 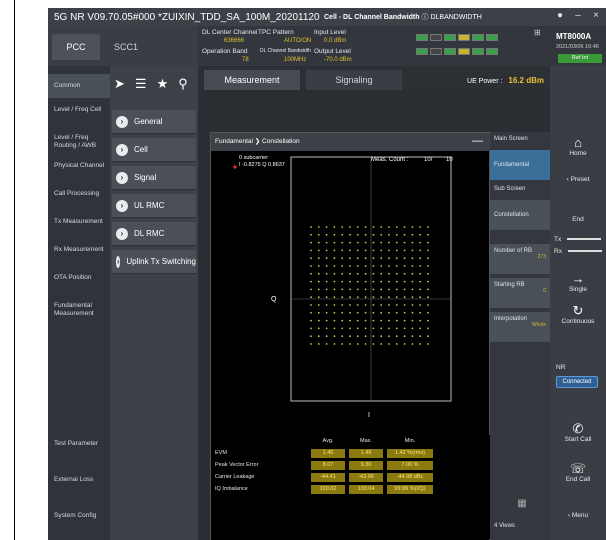 I want to click on nav-item-level-freq-cell: Level / Freq Cell, so click(x=79, y=110).